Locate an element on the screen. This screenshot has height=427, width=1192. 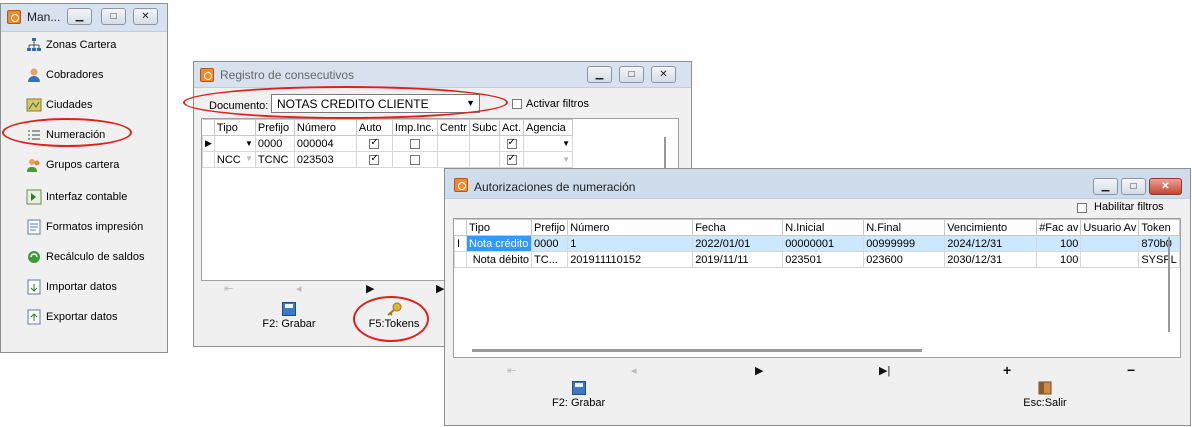
add-record-icon: + is located at coordinates (1065, 370).